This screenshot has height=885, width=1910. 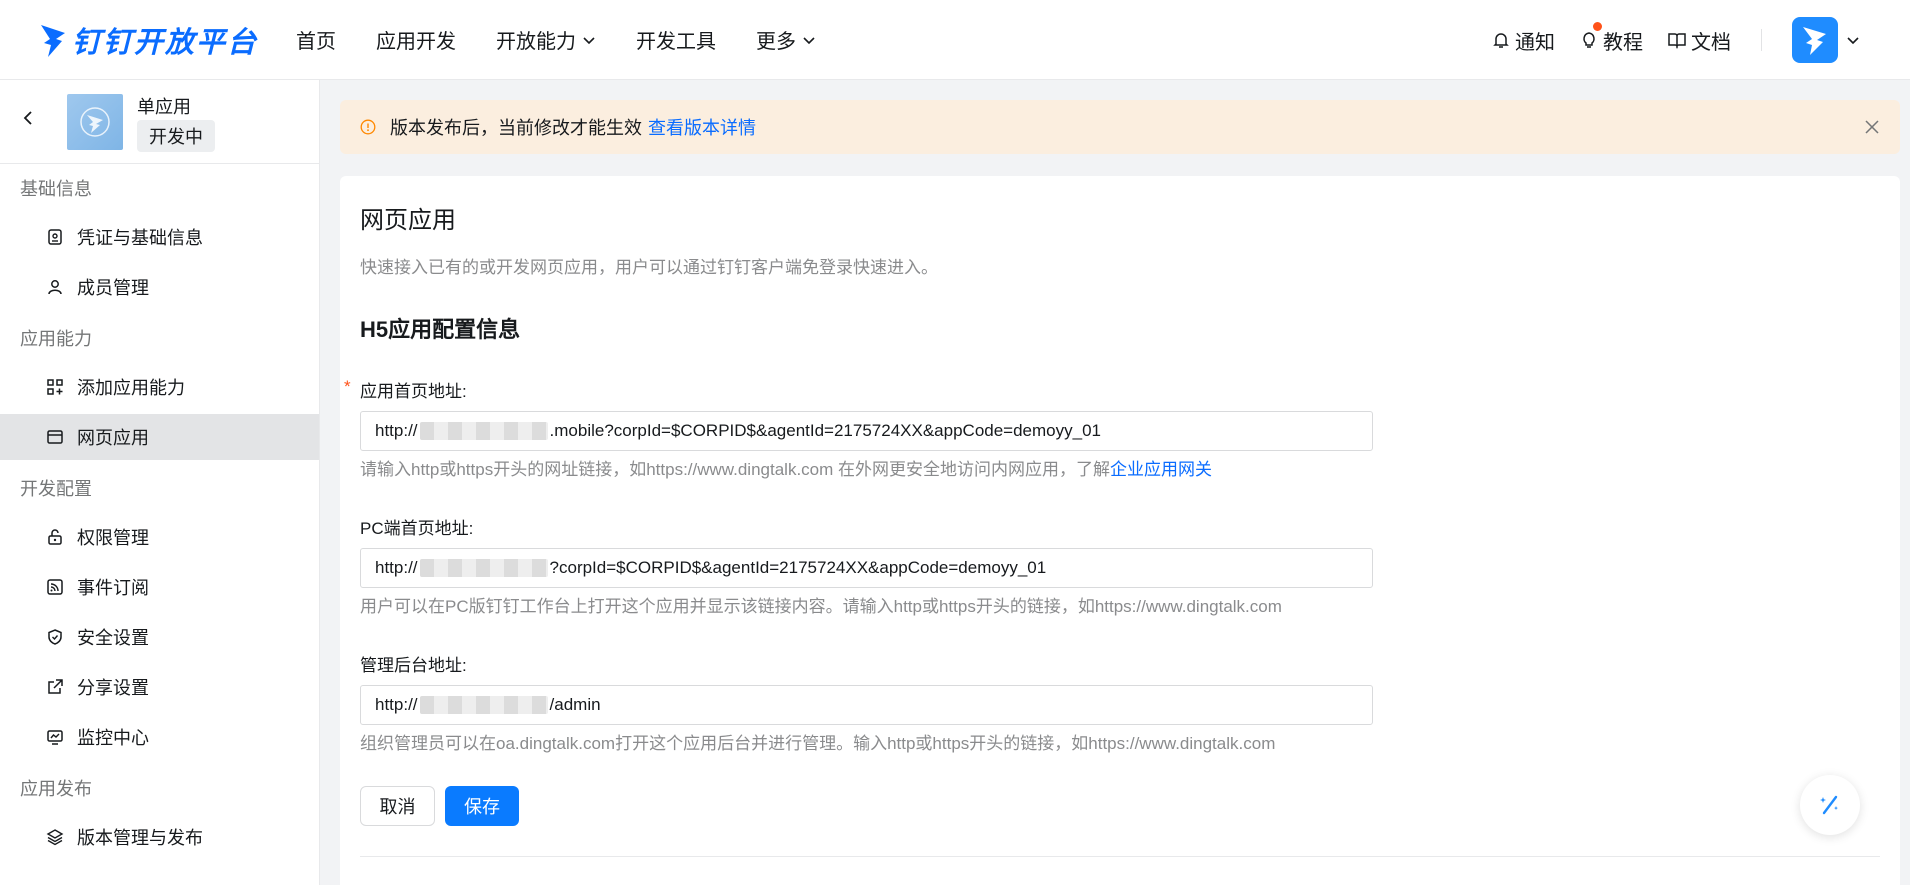 I want to click on notice-banner: 版本发布后，当前修改才能生效 查看版本详情, so click(x=1120, y=127).